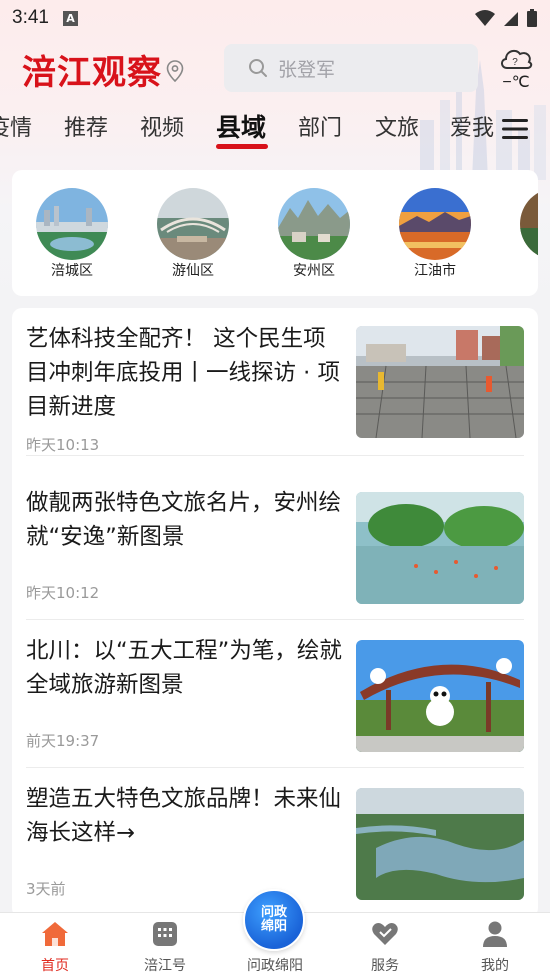 This screenshot has width=550, height=979. Describe the element at coordinates (275, 966) in the screenshot. I see `nav-label: 问政绵阳` at that location.